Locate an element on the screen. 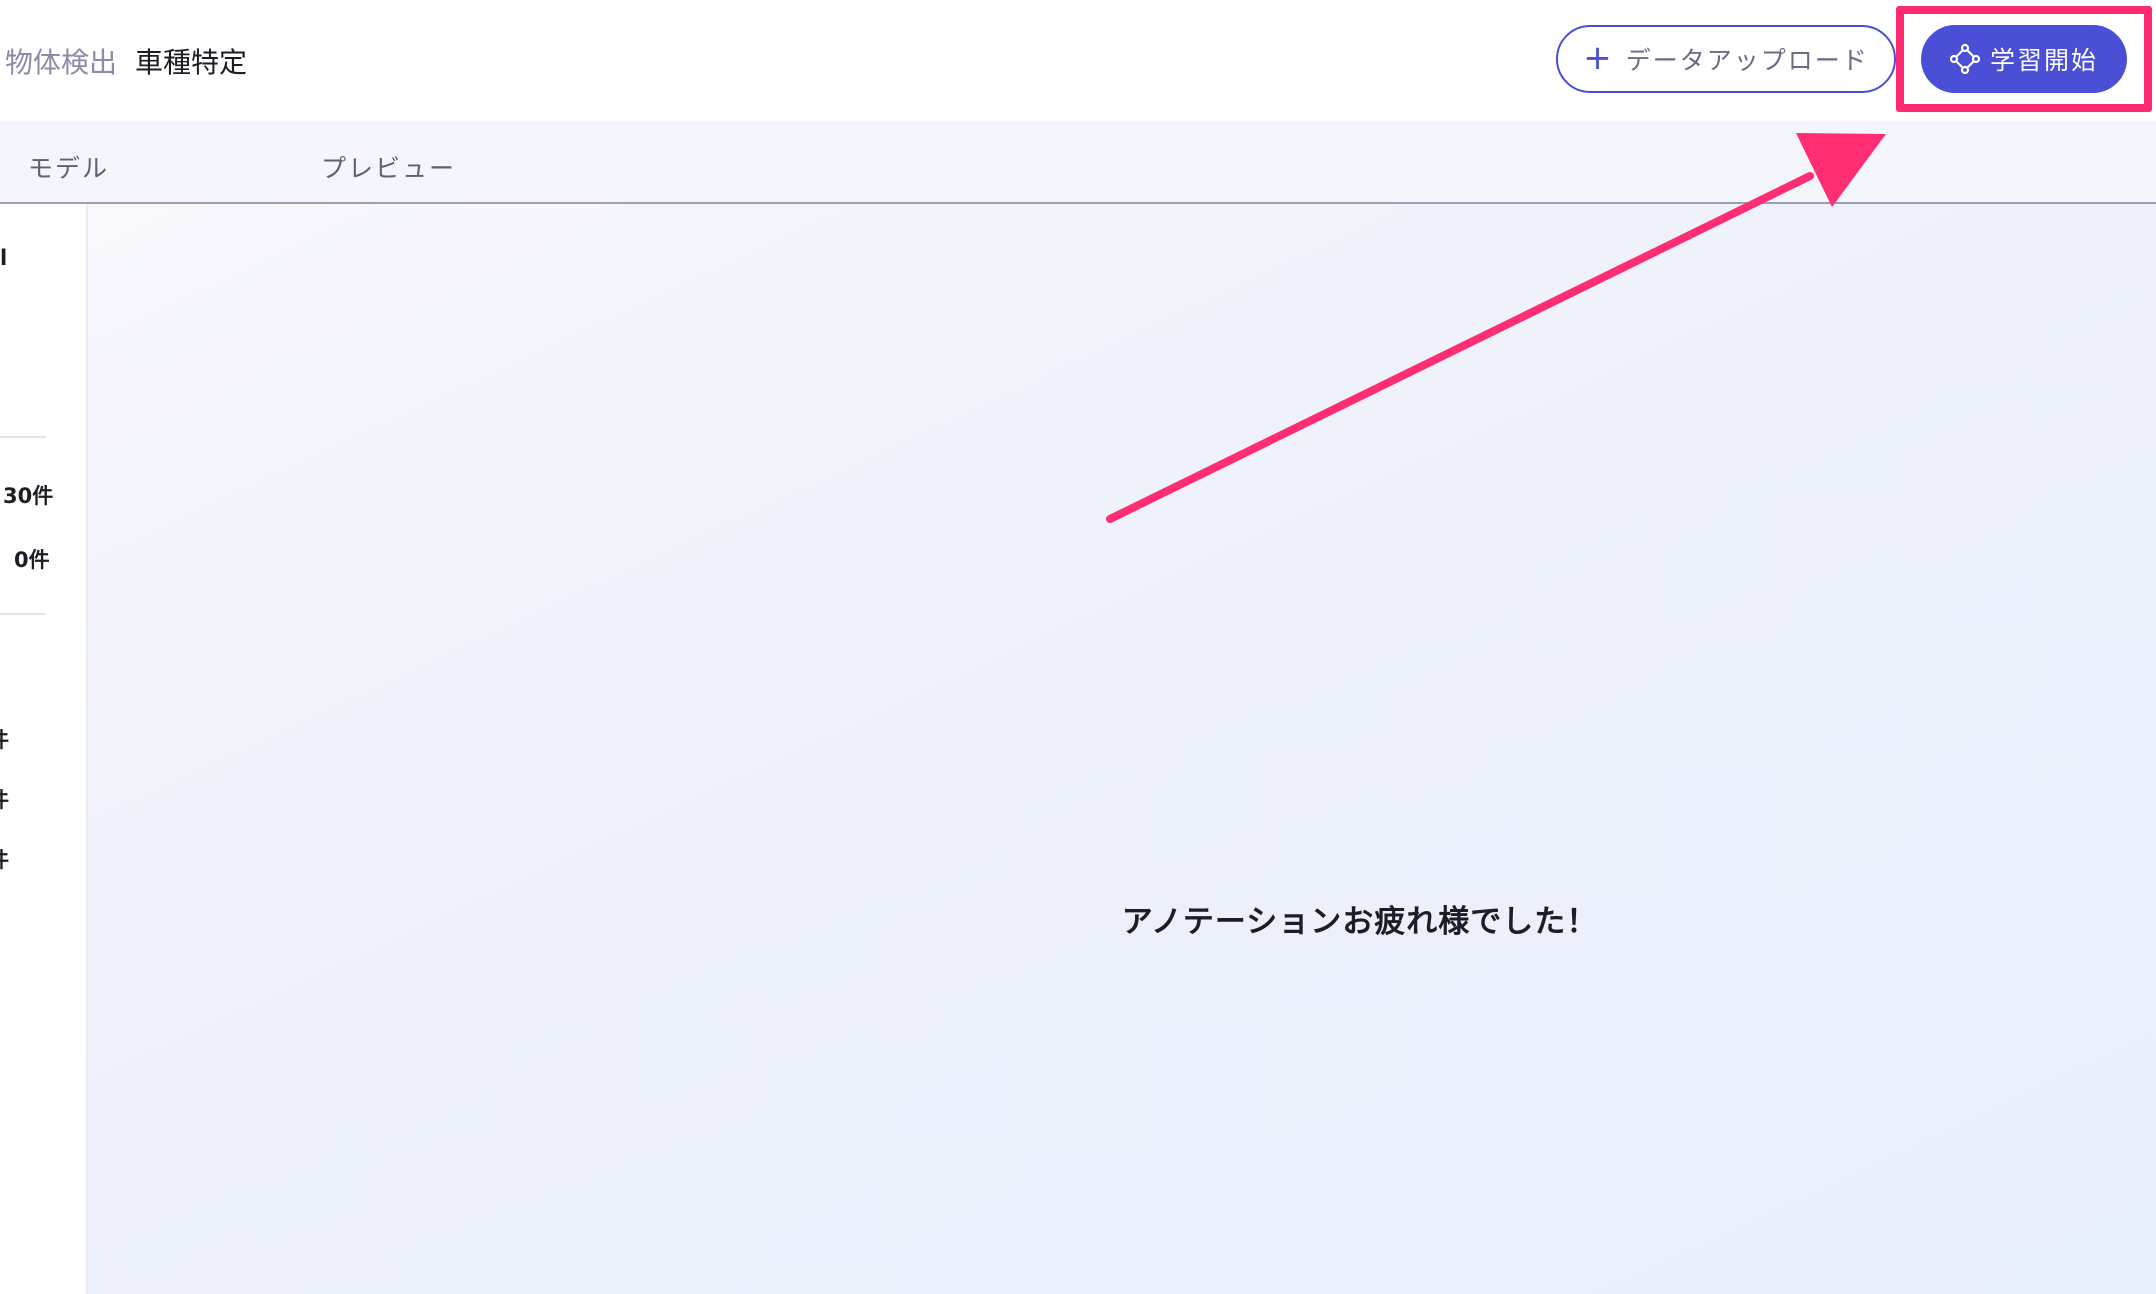 This screenshot has height=1294, width=2156. tab-bar: モデル プレビュー is located at coordinates (1078, 162).